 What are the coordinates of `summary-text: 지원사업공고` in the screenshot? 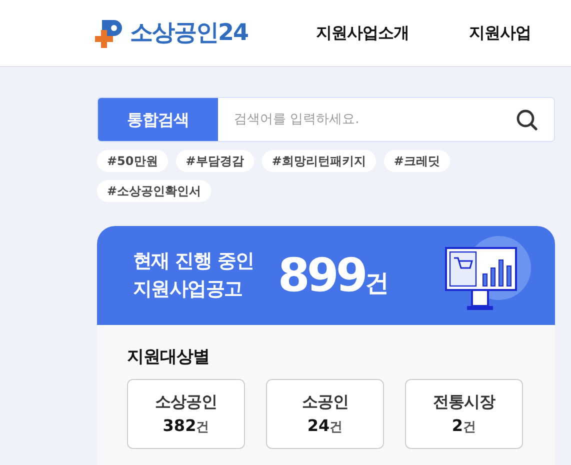 It's located at (188, 289).